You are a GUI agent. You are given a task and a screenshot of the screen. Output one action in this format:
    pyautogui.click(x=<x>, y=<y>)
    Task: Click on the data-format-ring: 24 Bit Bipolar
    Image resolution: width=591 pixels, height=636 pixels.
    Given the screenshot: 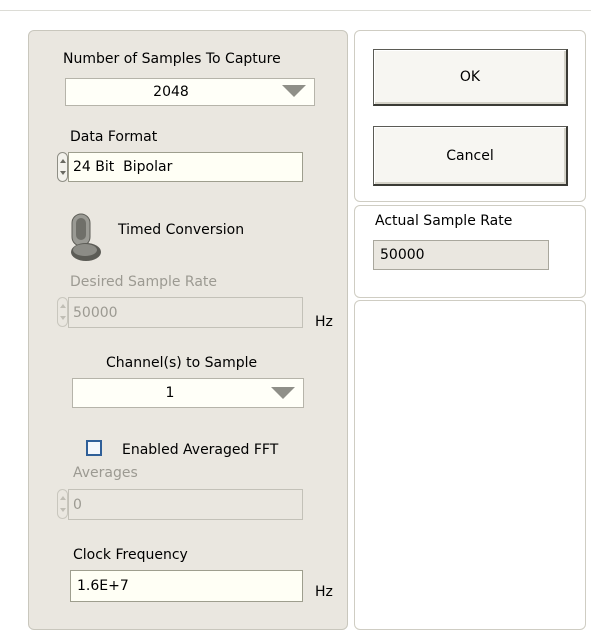 What is the action you would take?
    pyautogui.click(x=185, y=167)
    